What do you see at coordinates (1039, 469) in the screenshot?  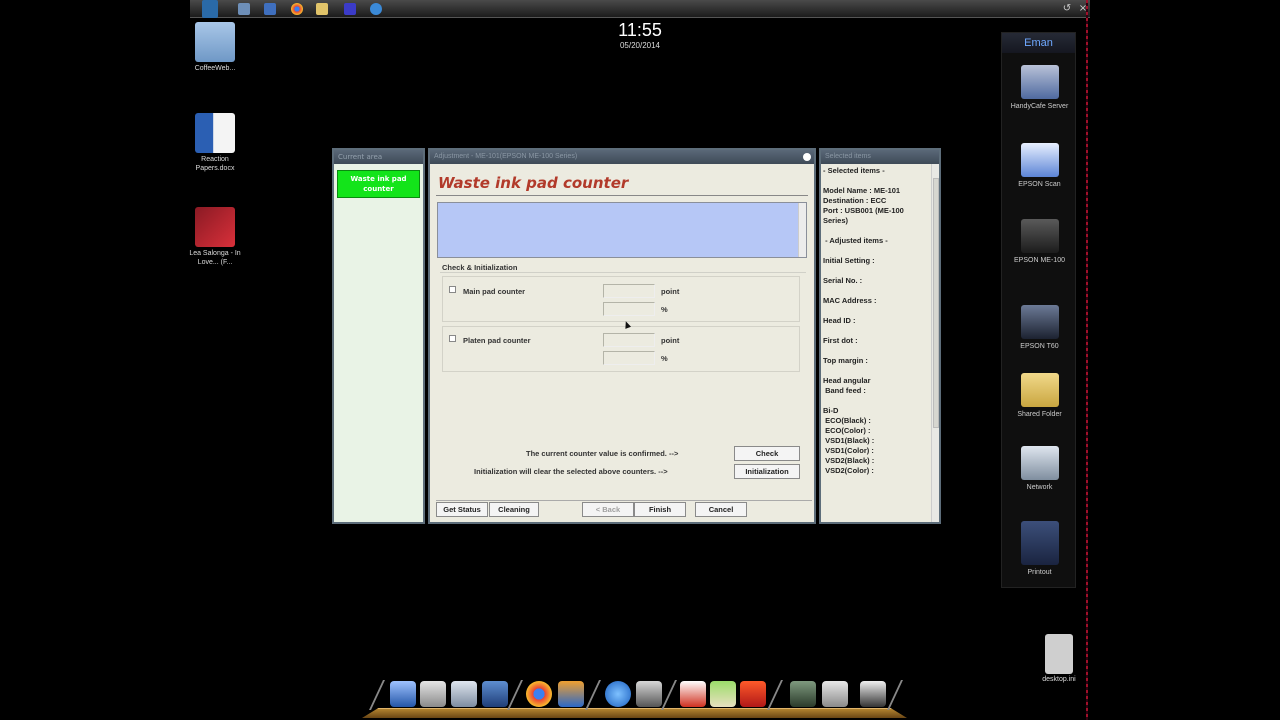 I see `side-item-network: Network` at bounding box center [1039, 469].